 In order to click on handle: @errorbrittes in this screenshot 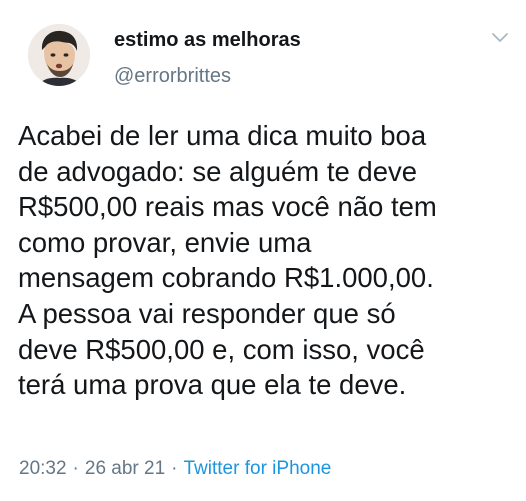, I will do `click(172, 76)`.